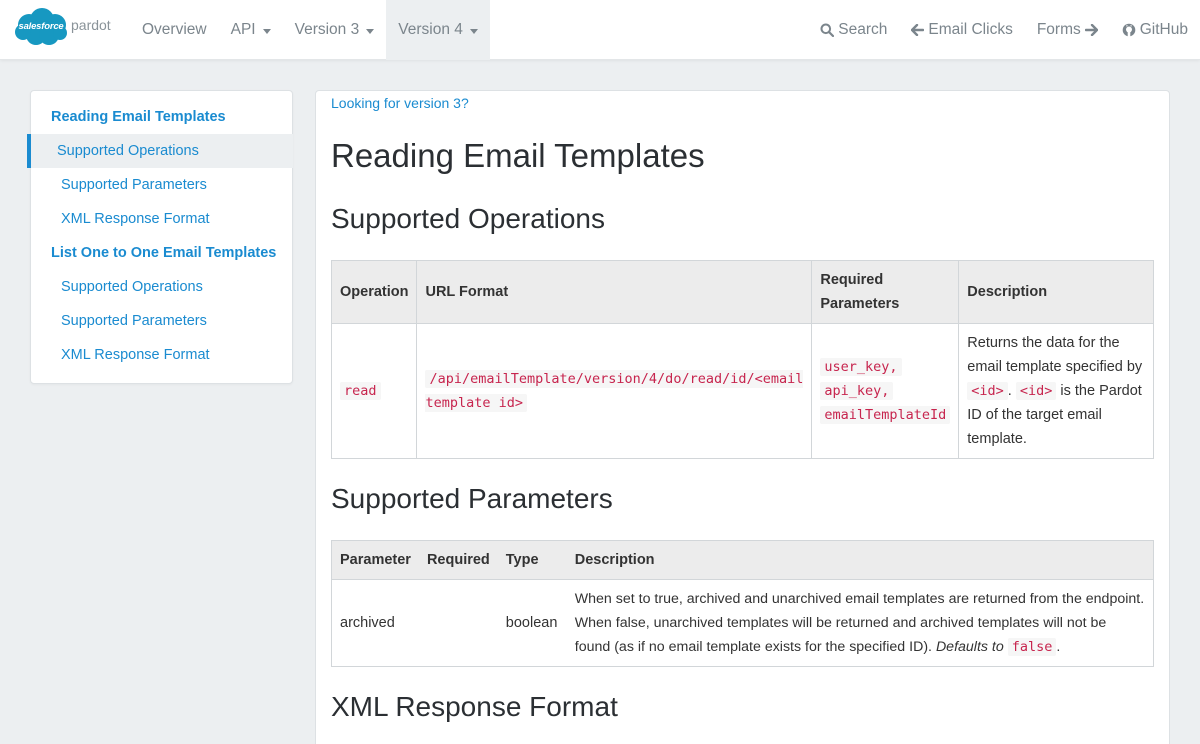 Image resolution: width=1200 pixels, height=744 pixels. I want to click on col-header-required: Required, so click(458, 560).